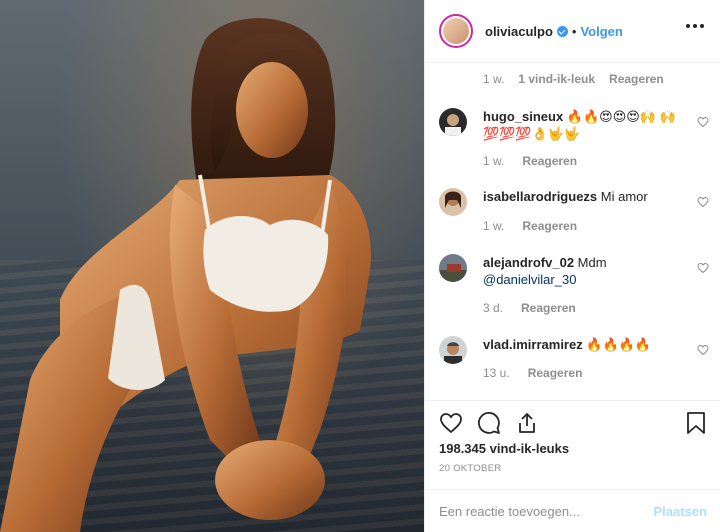  What do you see at coordinates (624, 196) in the screenshot?
I see `comment-body: Mi amor` at bounding box center [624, 196].